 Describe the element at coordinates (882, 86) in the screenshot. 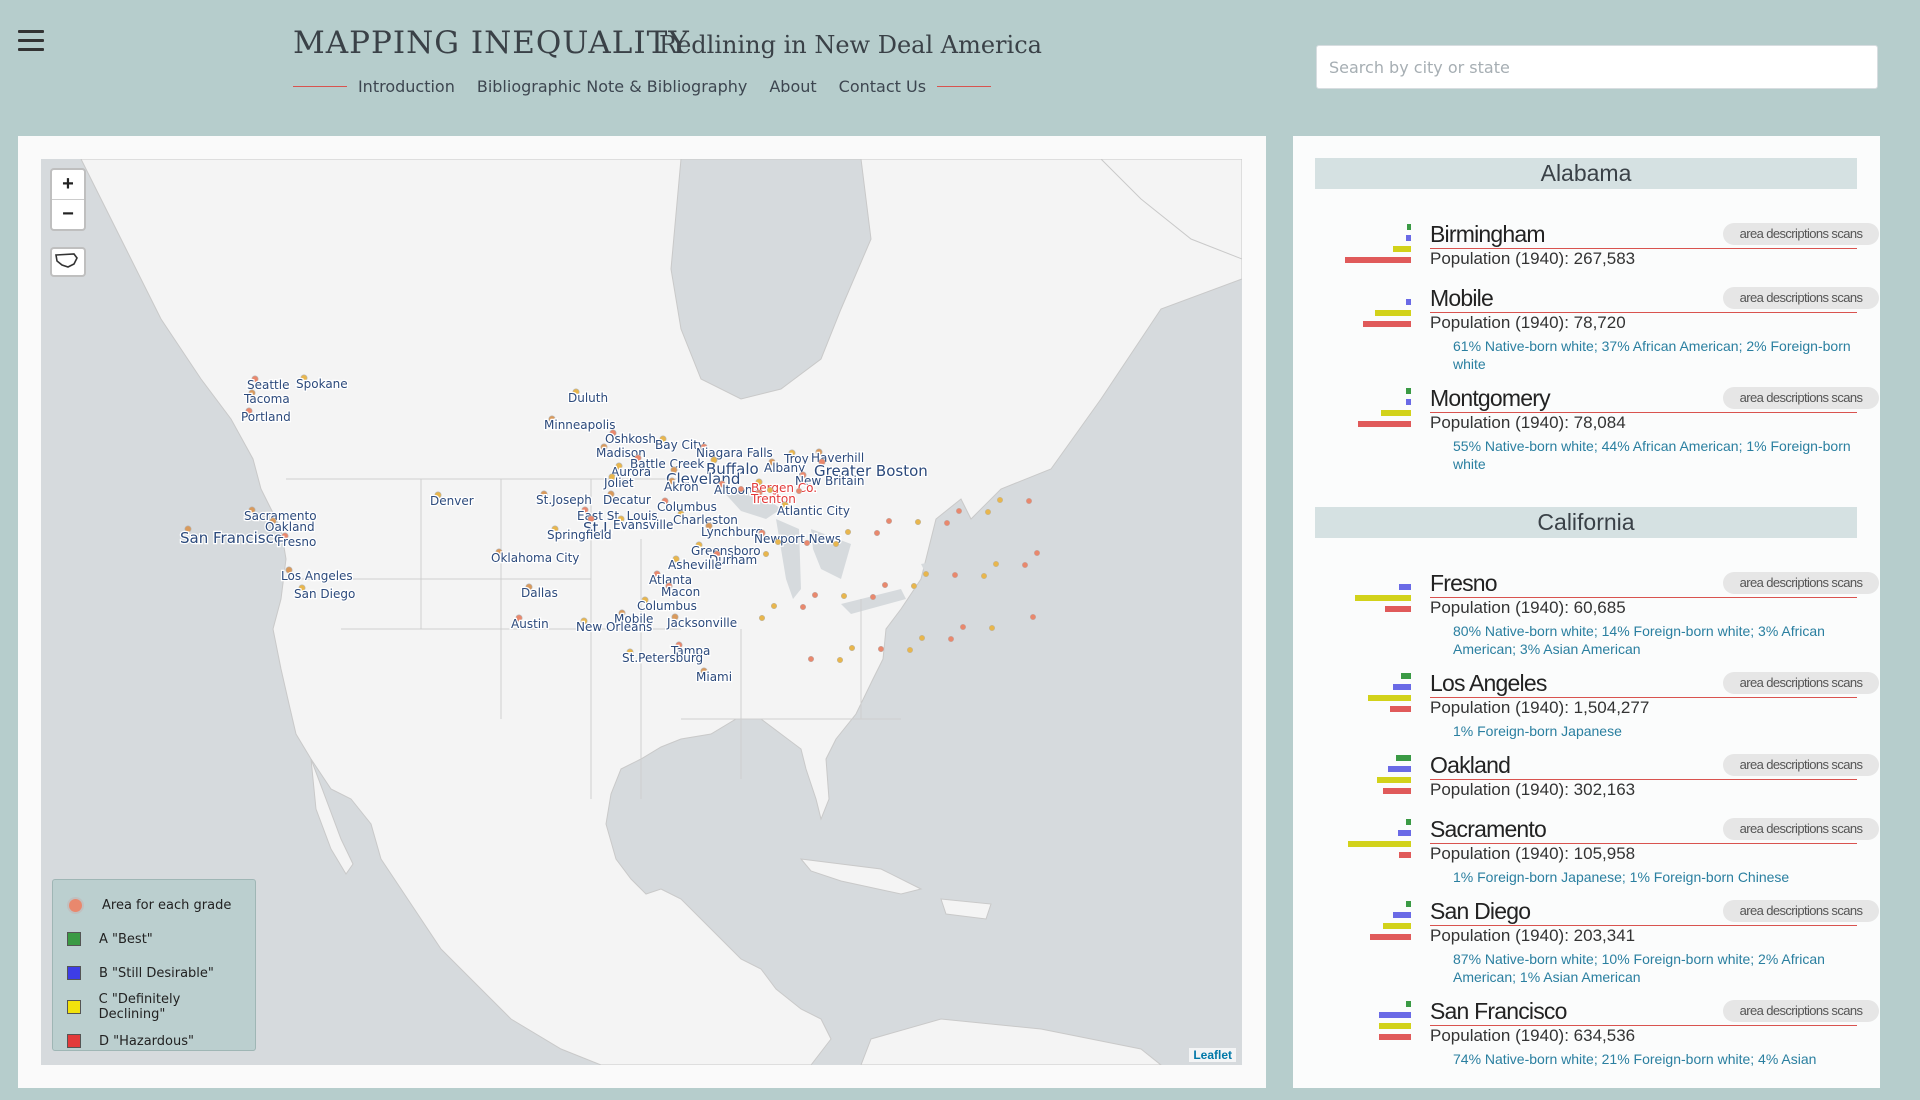

I see `nav-contact: Contact Us` at that location.